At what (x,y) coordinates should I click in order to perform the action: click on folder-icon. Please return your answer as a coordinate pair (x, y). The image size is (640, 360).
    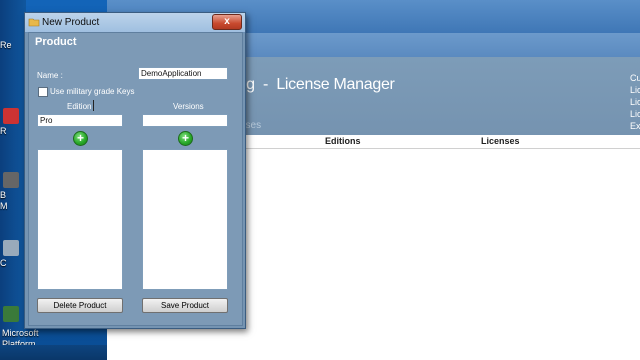
    Looking at the image, I should click on (34, 22).